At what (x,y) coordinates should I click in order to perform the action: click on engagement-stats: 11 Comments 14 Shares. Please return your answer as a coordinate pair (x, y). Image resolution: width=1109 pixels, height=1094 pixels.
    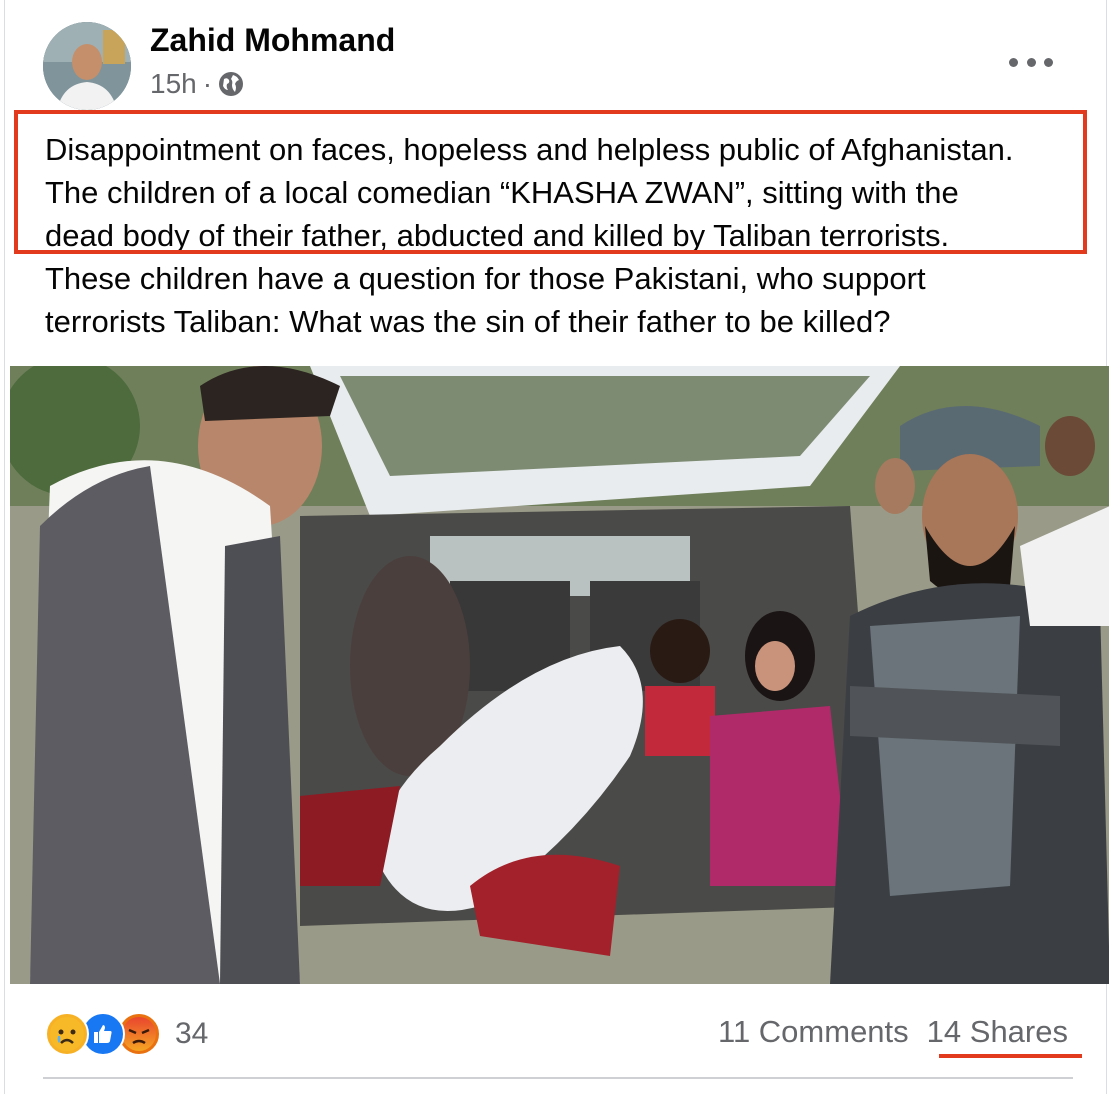
    Looking at the image, I should click on (893, 1032).